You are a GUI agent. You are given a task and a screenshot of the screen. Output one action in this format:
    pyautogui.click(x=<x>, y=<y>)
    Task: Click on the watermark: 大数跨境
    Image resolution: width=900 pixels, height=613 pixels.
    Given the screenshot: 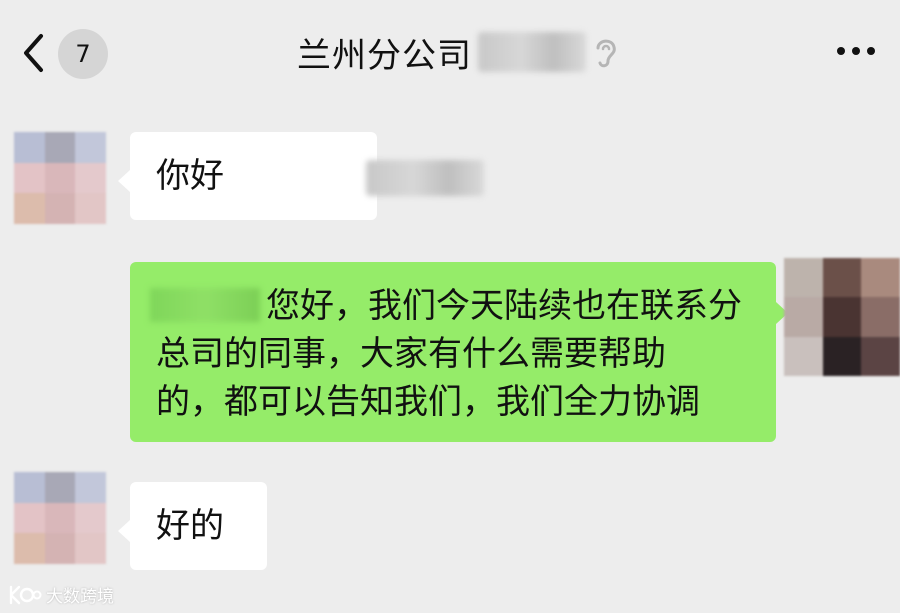 What is the action you would take?
    pyautogui.click(x=61, y=594)
    